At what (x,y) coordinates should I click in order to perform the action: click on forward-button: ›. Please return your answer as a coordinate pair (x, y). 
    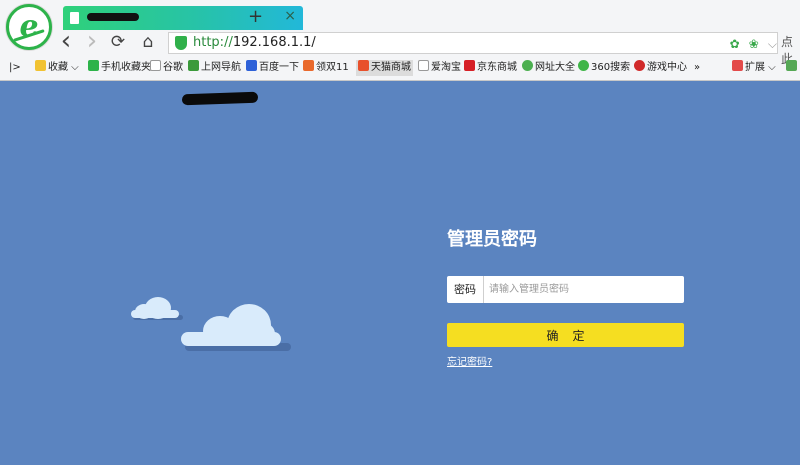
    Looking at the image, I should click on (92, 41).